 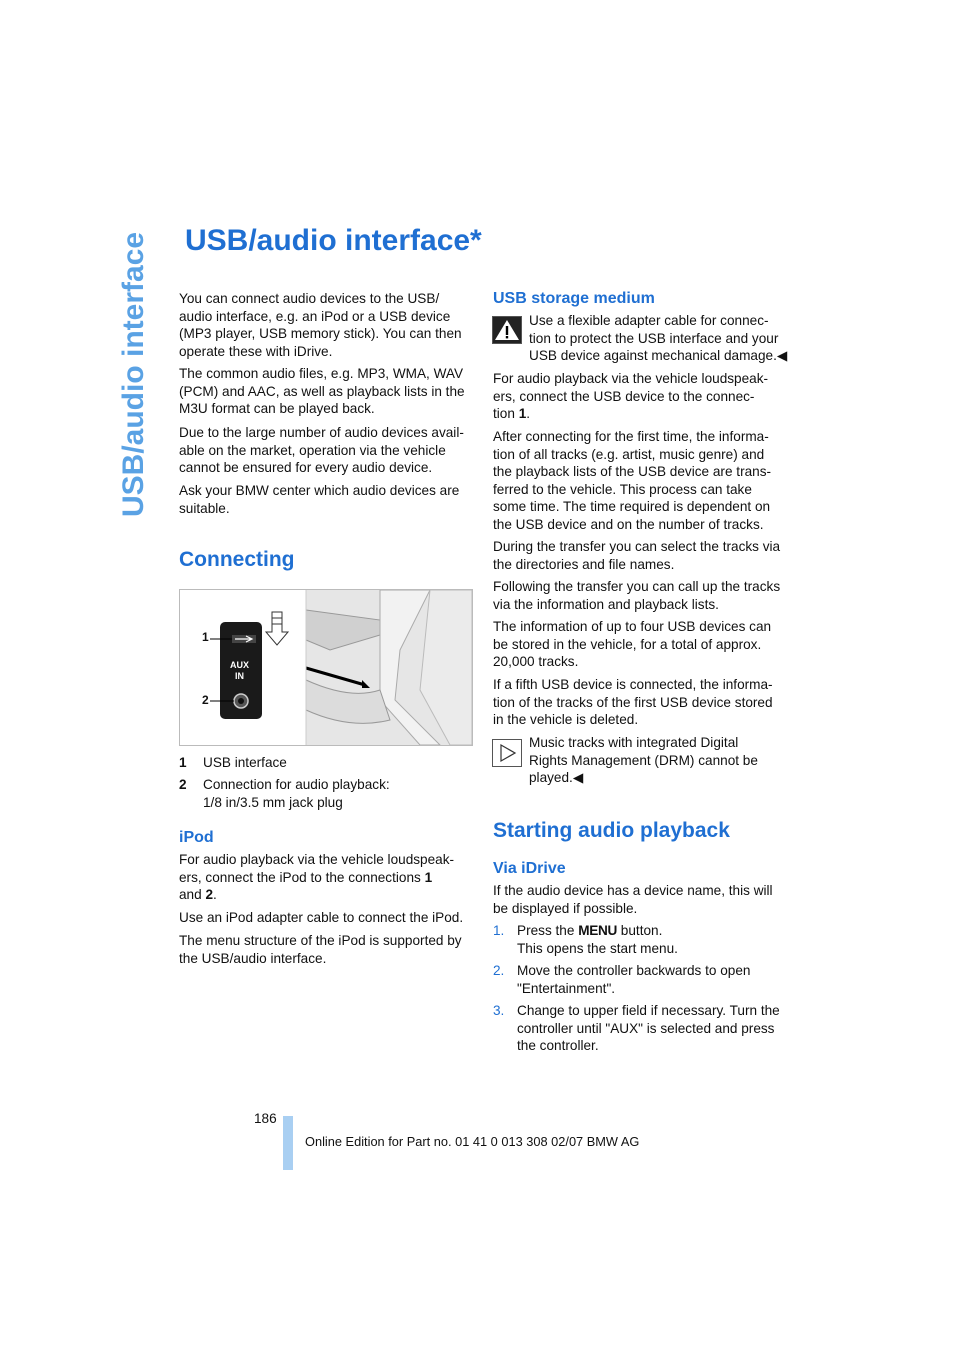 What do you see at coordinates (428, 877) in the screenshot?
I see `bold-ref: 1` at bounding box center [428, 877].